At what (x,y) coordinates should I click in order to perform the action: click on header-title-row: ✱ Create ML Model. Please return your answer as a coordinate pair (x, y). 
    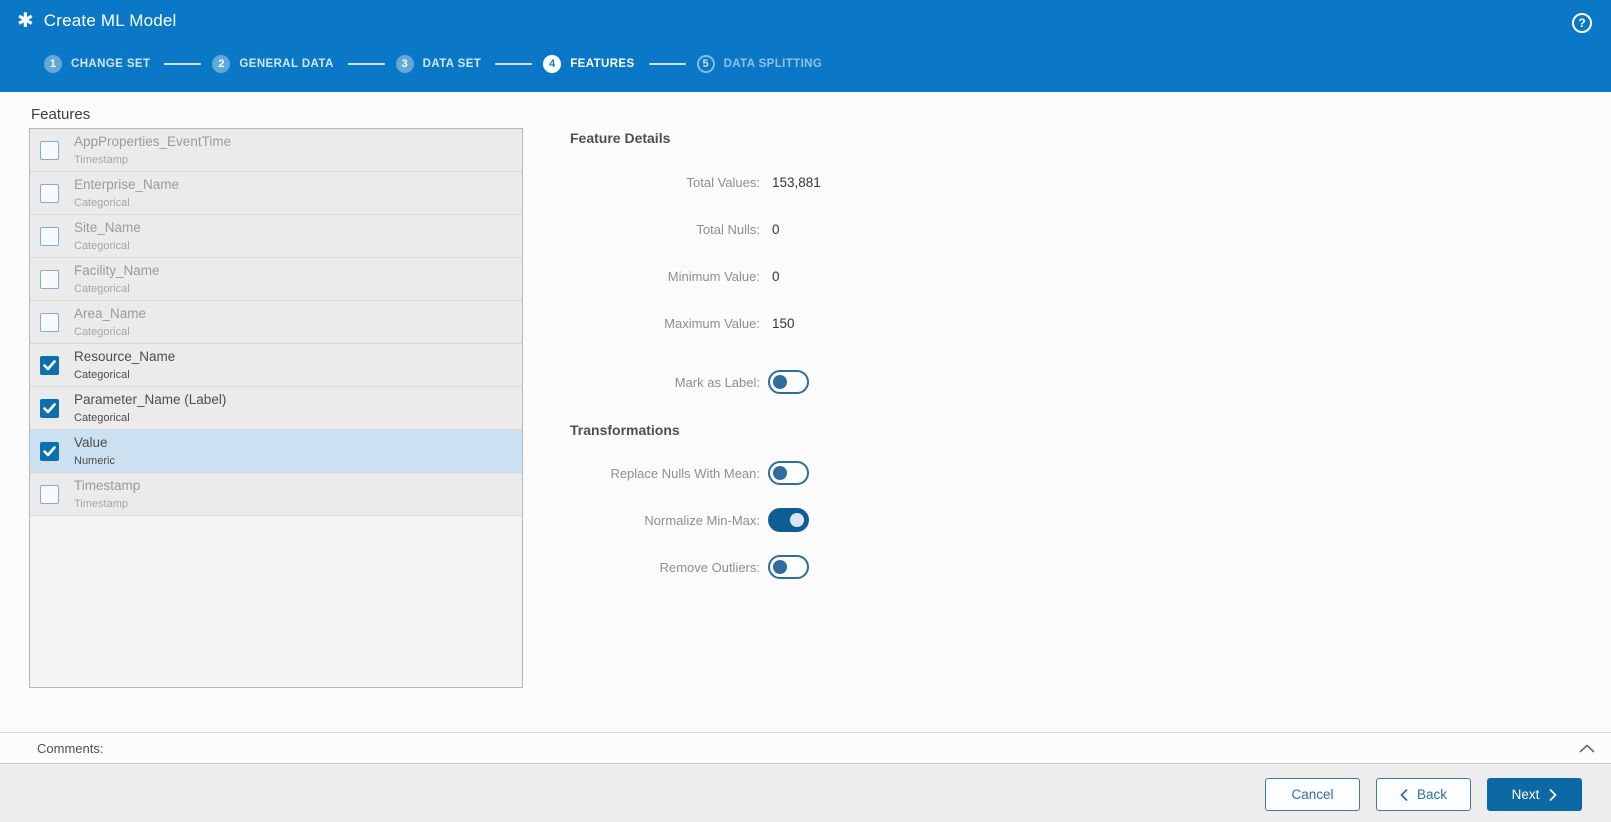
    Looking at the image, I should click on (805, 21).